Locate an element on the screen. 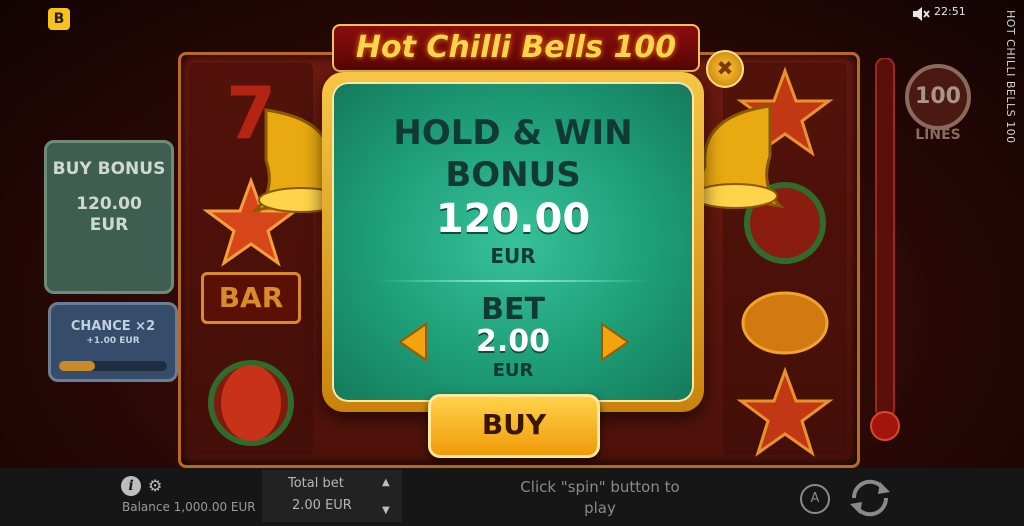 The width and height of the screenshot is (1024, 526). speaker-muted-icon is located at coordinates (921, 14).